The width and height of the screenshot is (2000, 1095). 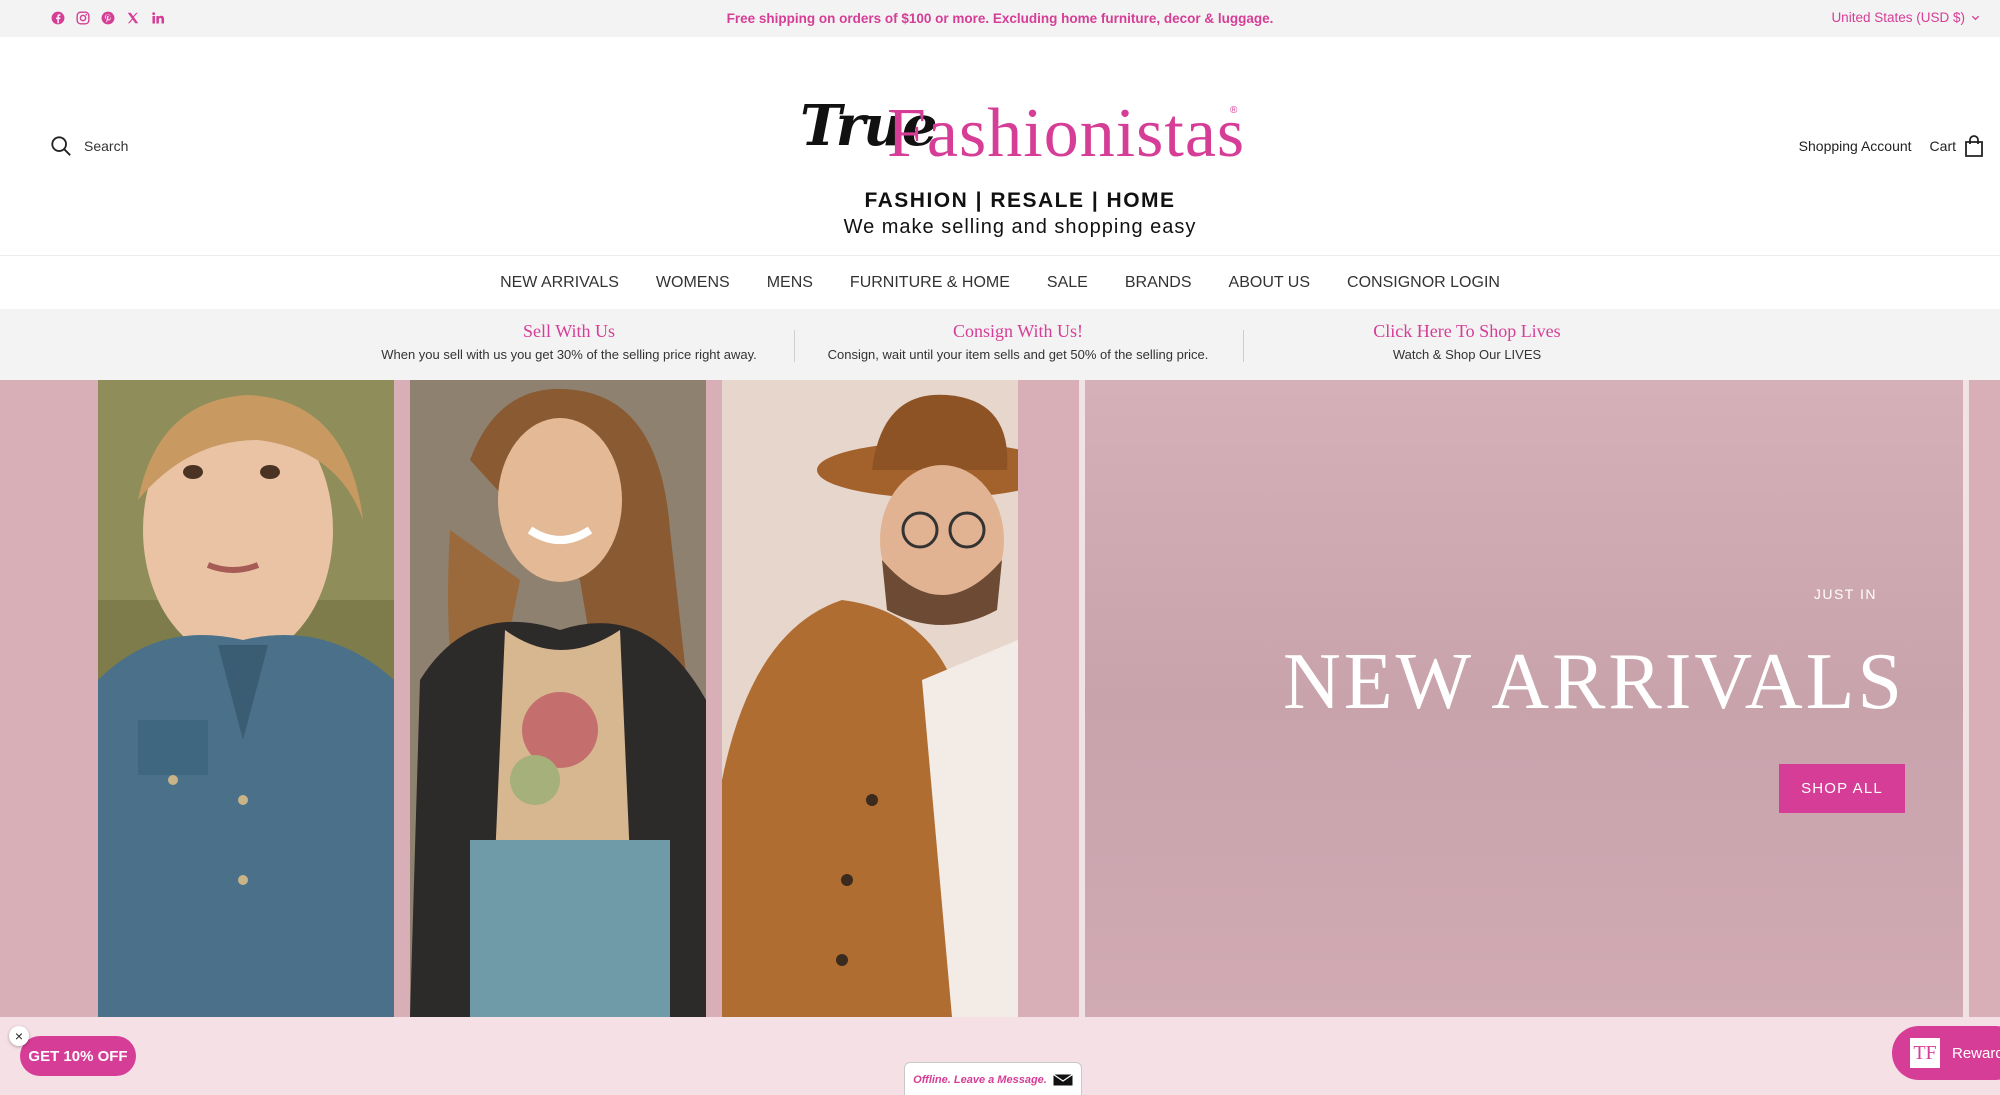 I want to click on nav-mens: MENS, so click(x=790, y=283).